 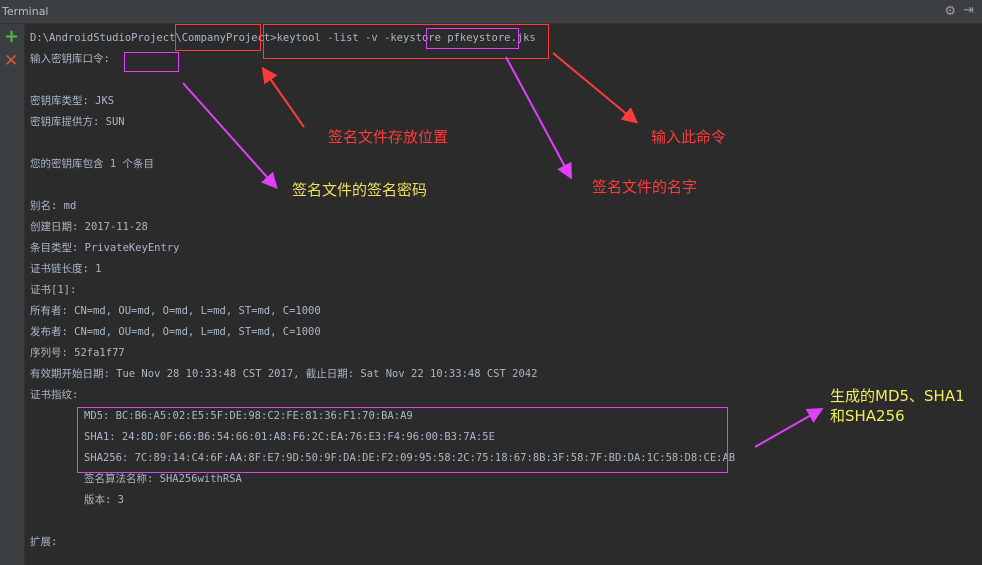 I want to click on annotation-hashes-line1: 生成的MD5、SHA1, so click(x=897, y=396).